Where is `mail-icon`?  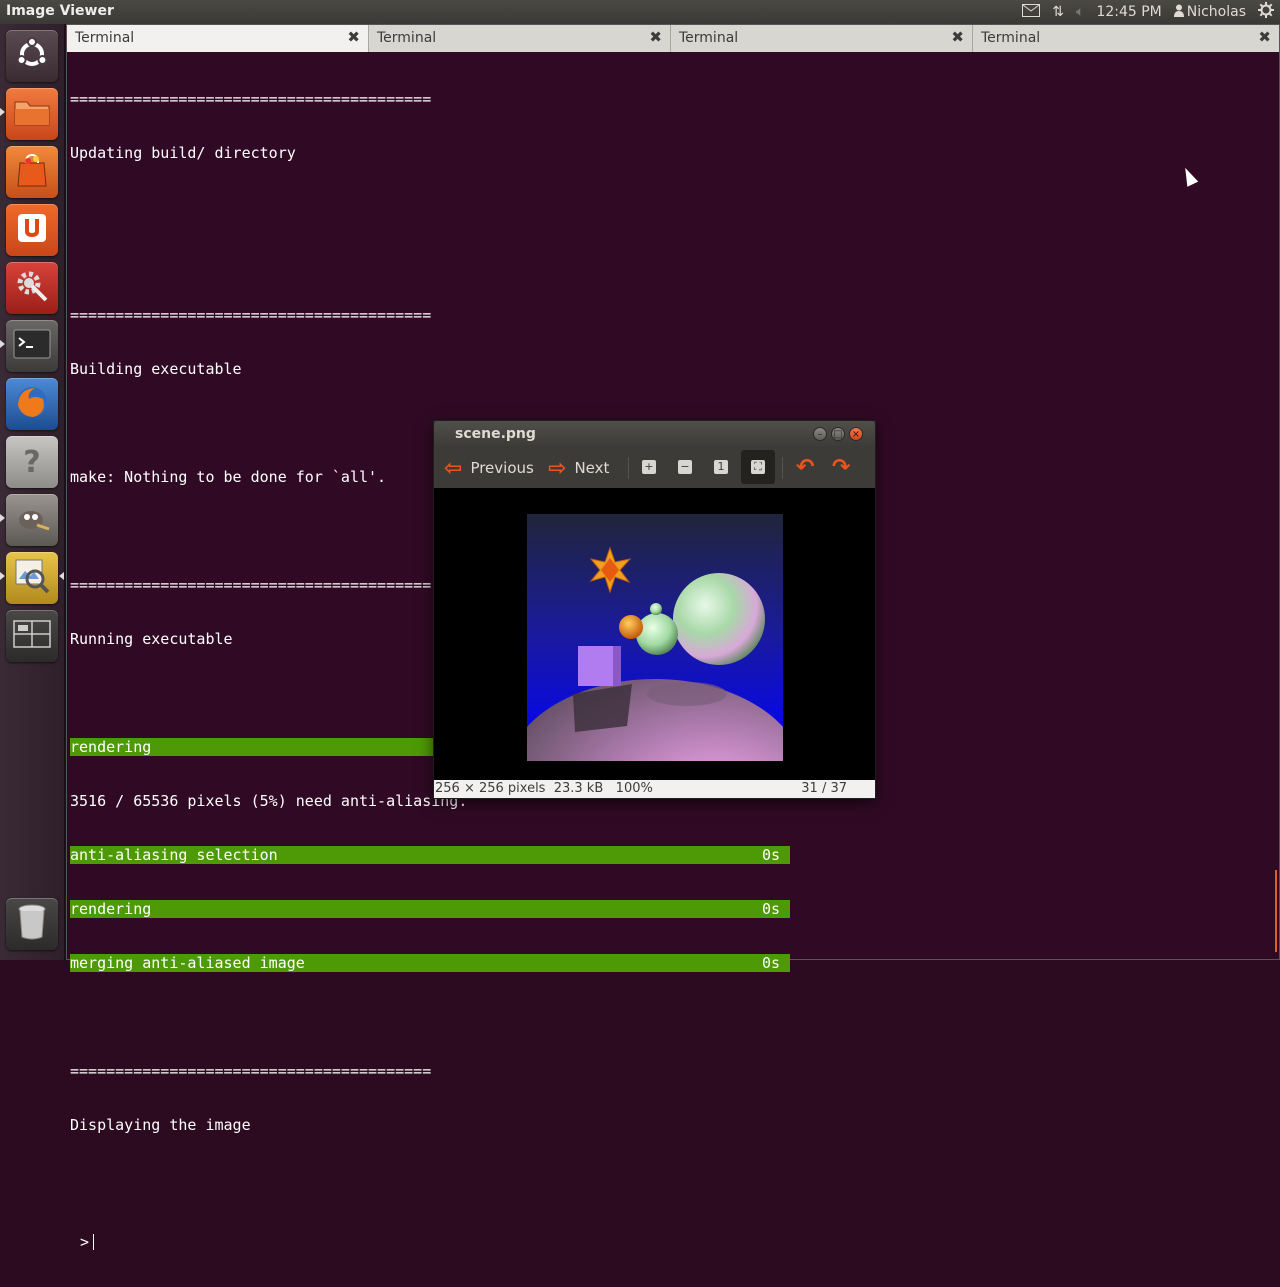
mail-icon is located at coordinates (1031, 12).